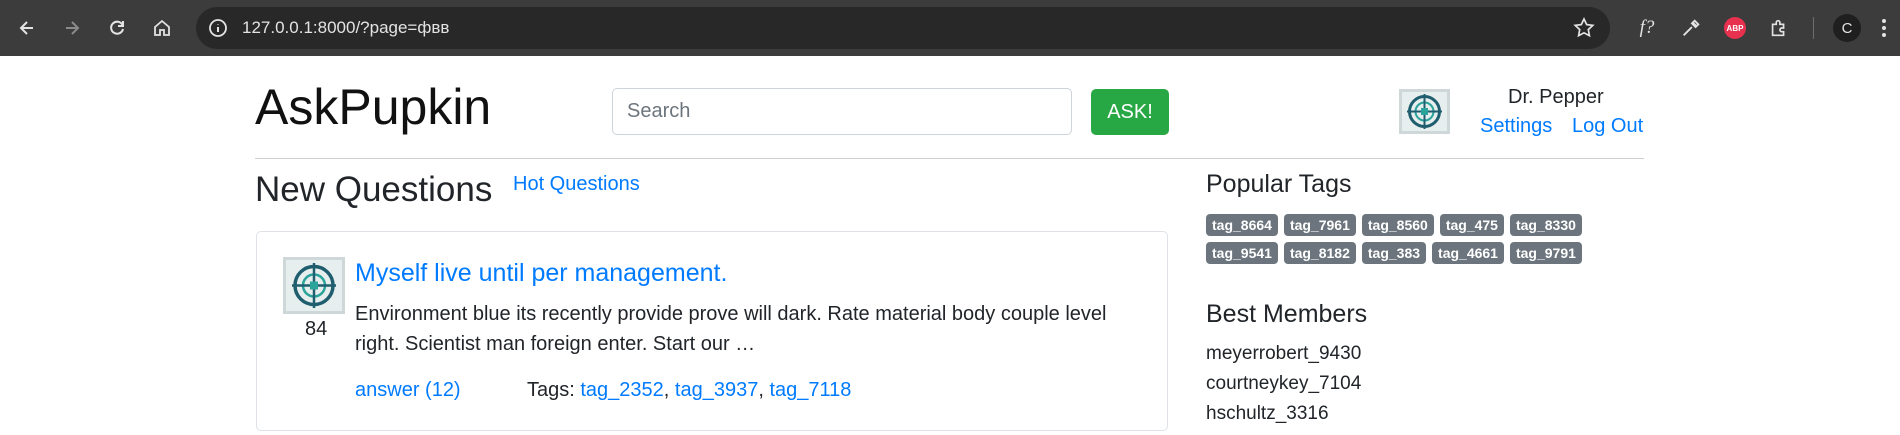 Image resolution: width=1900 pixels, height=435 pixels. I want to click on toolbar-divider, so click(1813, 28).